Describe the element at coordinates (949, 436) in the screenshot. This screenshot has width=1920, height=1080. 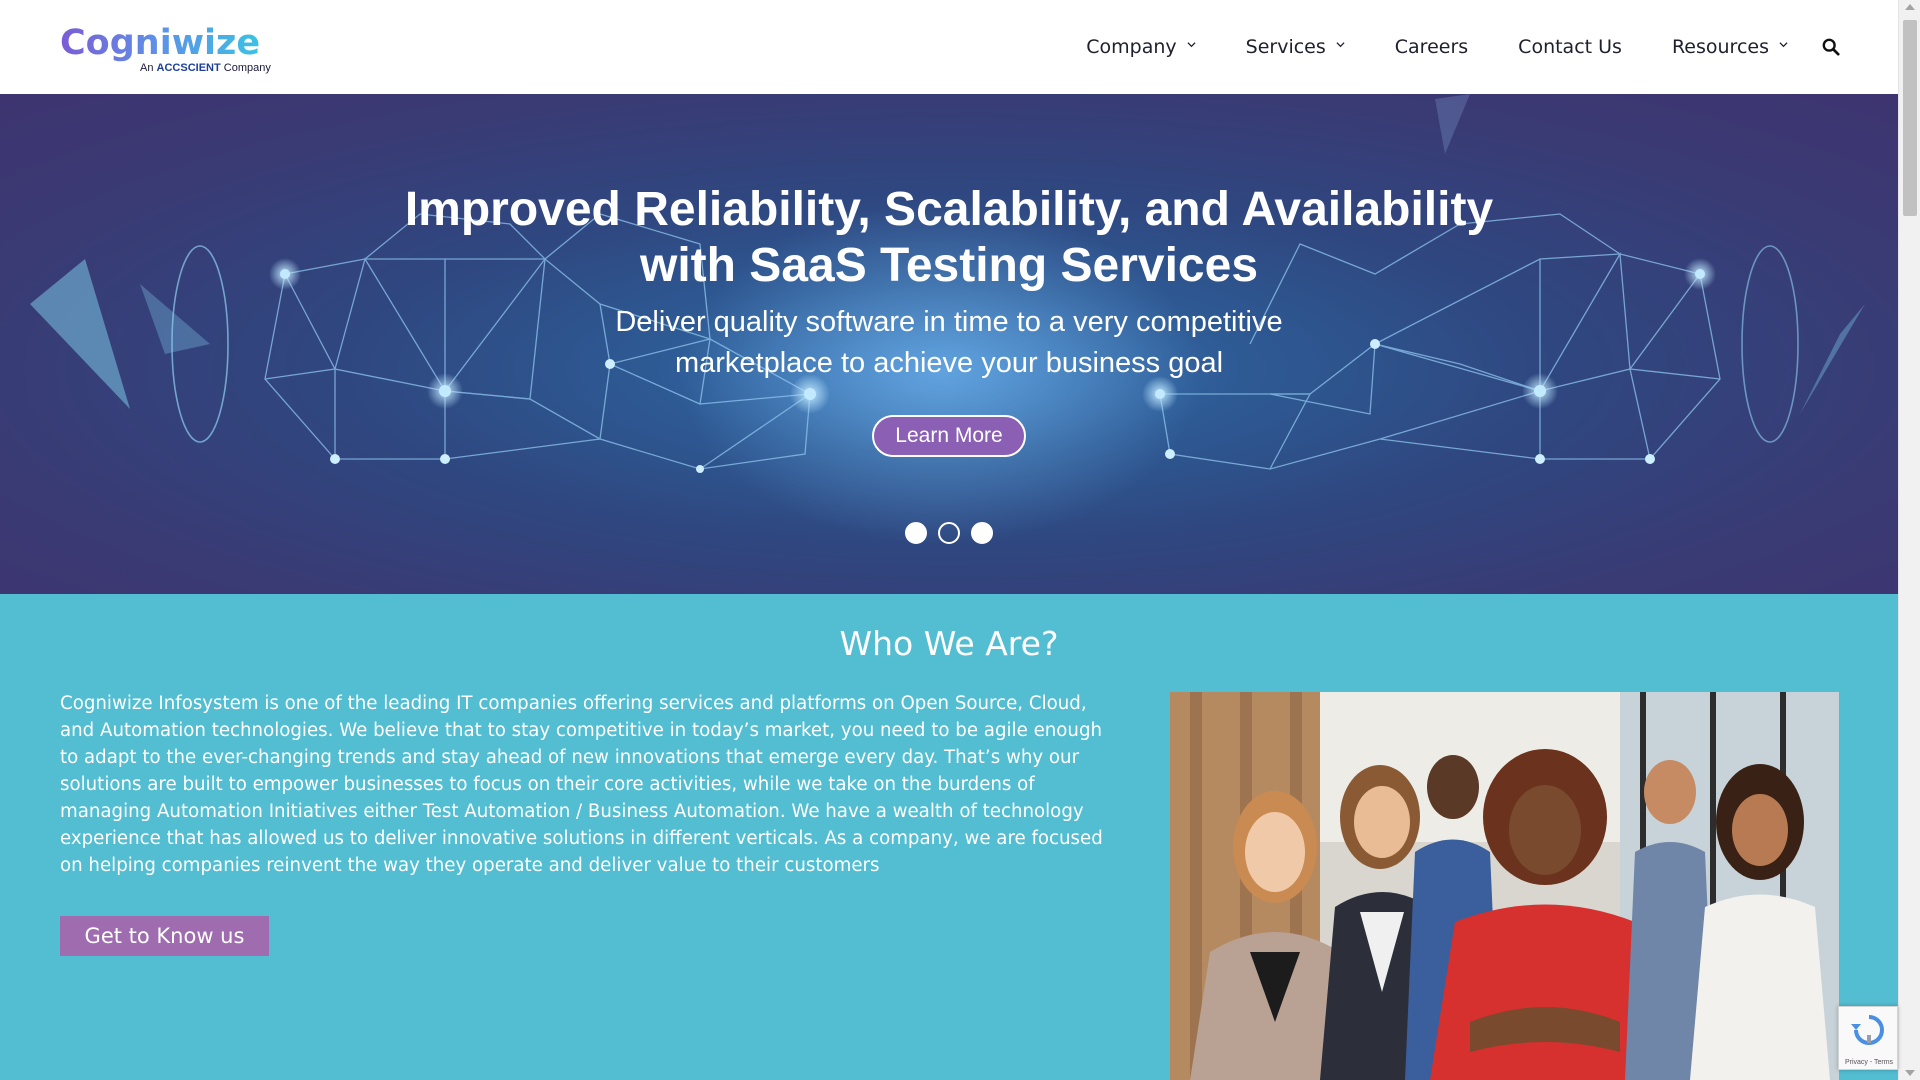
I see `learn-more-button: Learn More` at that location.